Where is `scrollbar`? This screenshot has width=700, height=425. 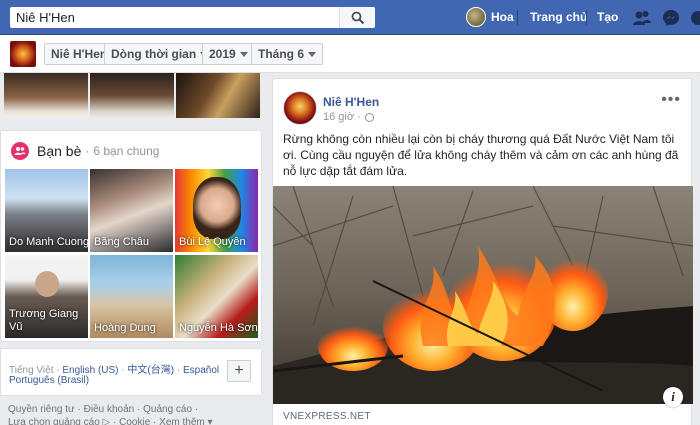
scrollbar is located at coordinates (697, 249).